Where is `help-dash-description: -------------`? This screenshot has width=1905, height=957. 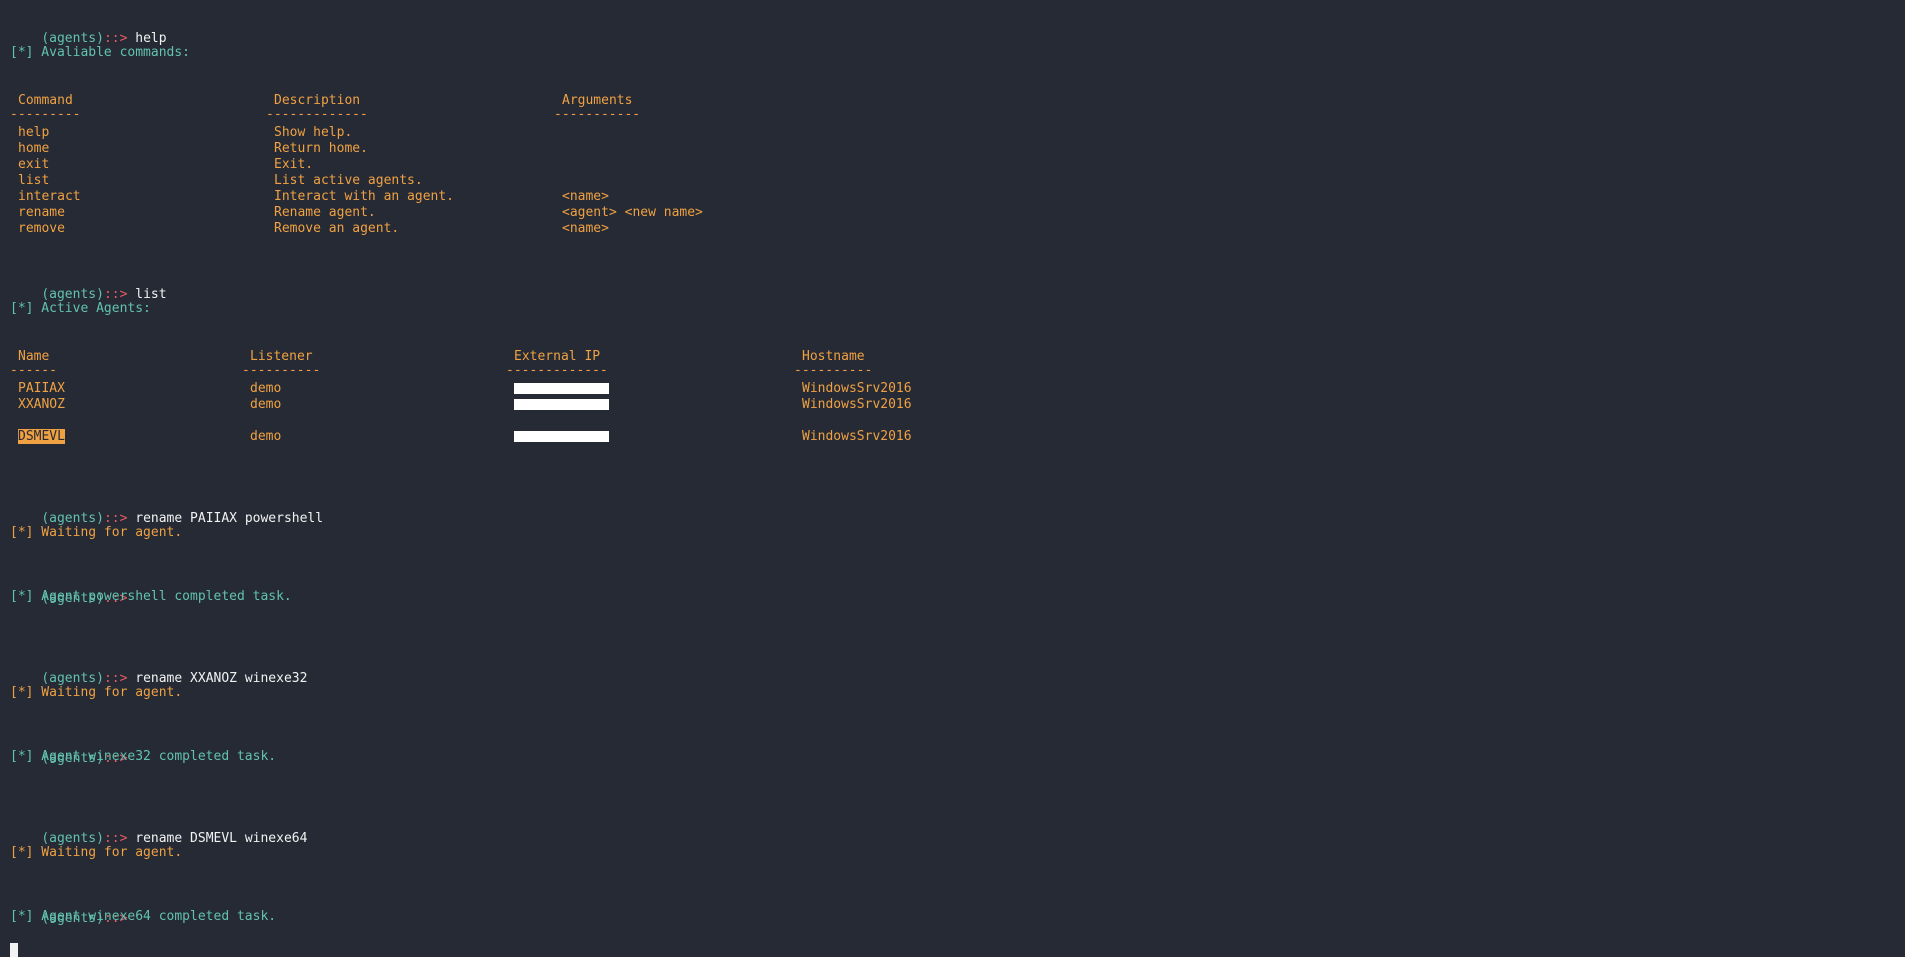 help-dash-description: ------------- is located at coordinates (317, 114).